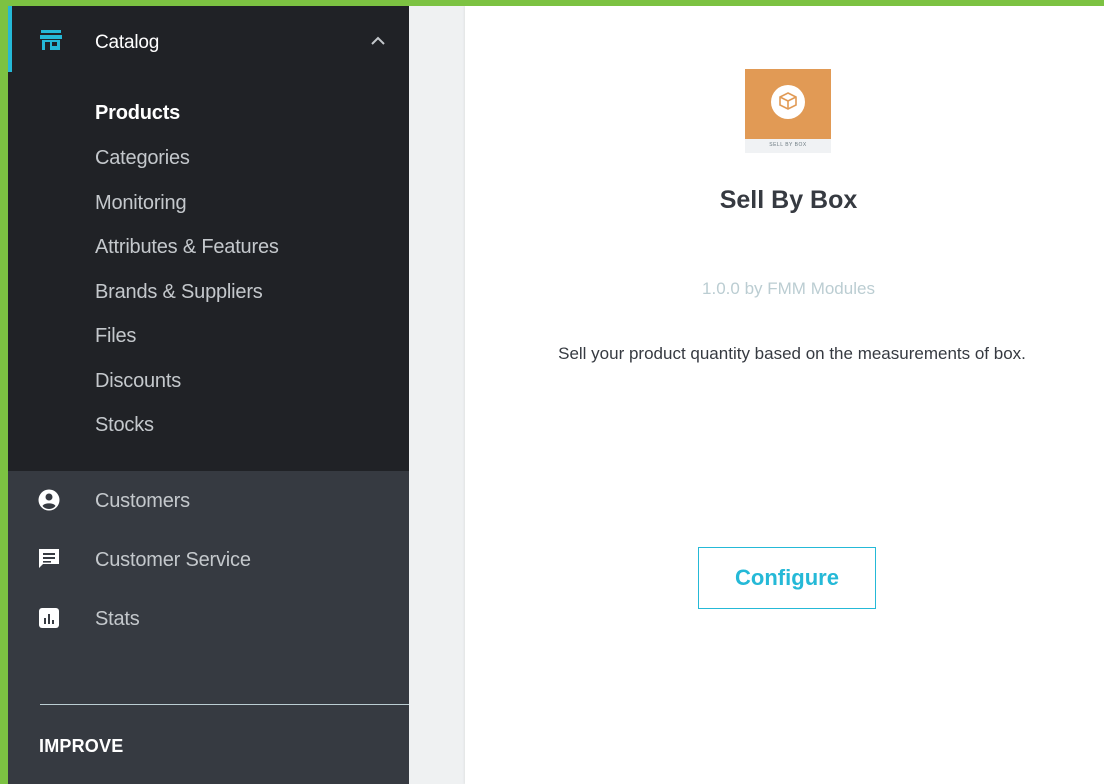 Image resolution: width=1104 pixels, height=784 pixels. Describe the element at coordinates (187, 247) in the screenshot. I see `sidebar-subitem-attributes-features: Attributes & Features` at that location.